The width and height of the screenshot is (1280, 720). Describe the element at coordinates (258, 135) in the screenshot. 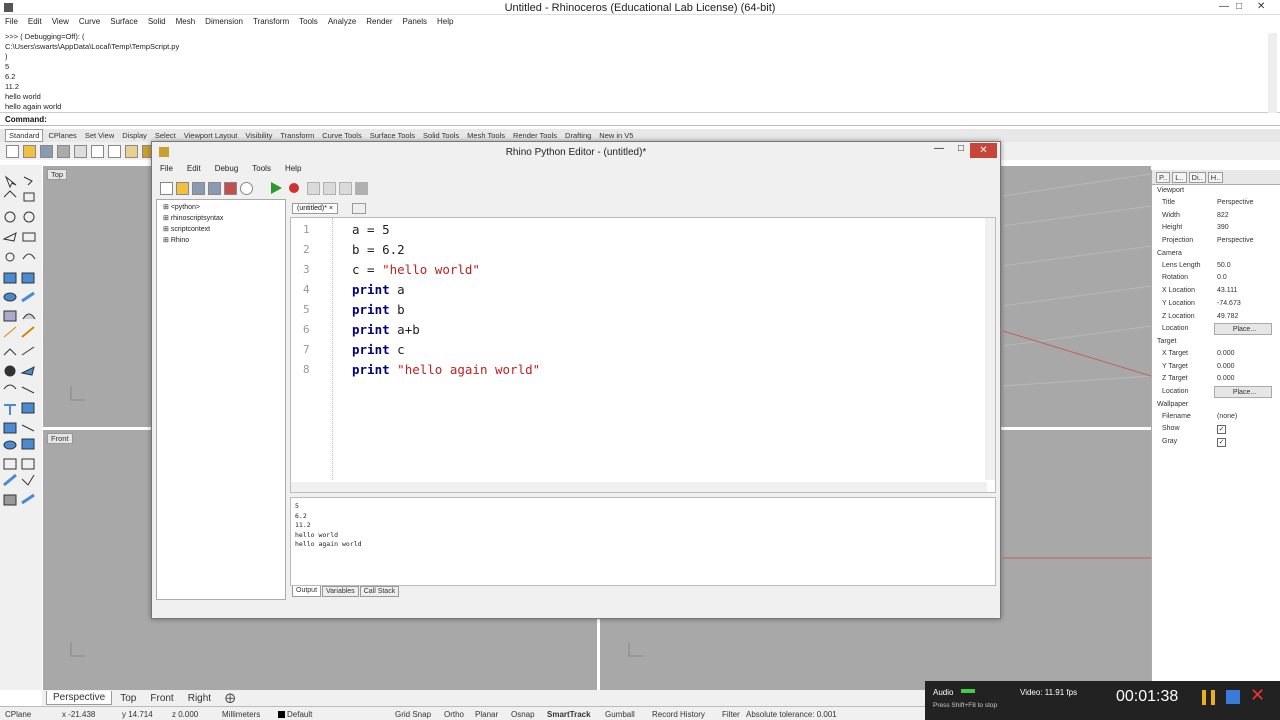

I see `tab-visibility: Visibility` at that location.